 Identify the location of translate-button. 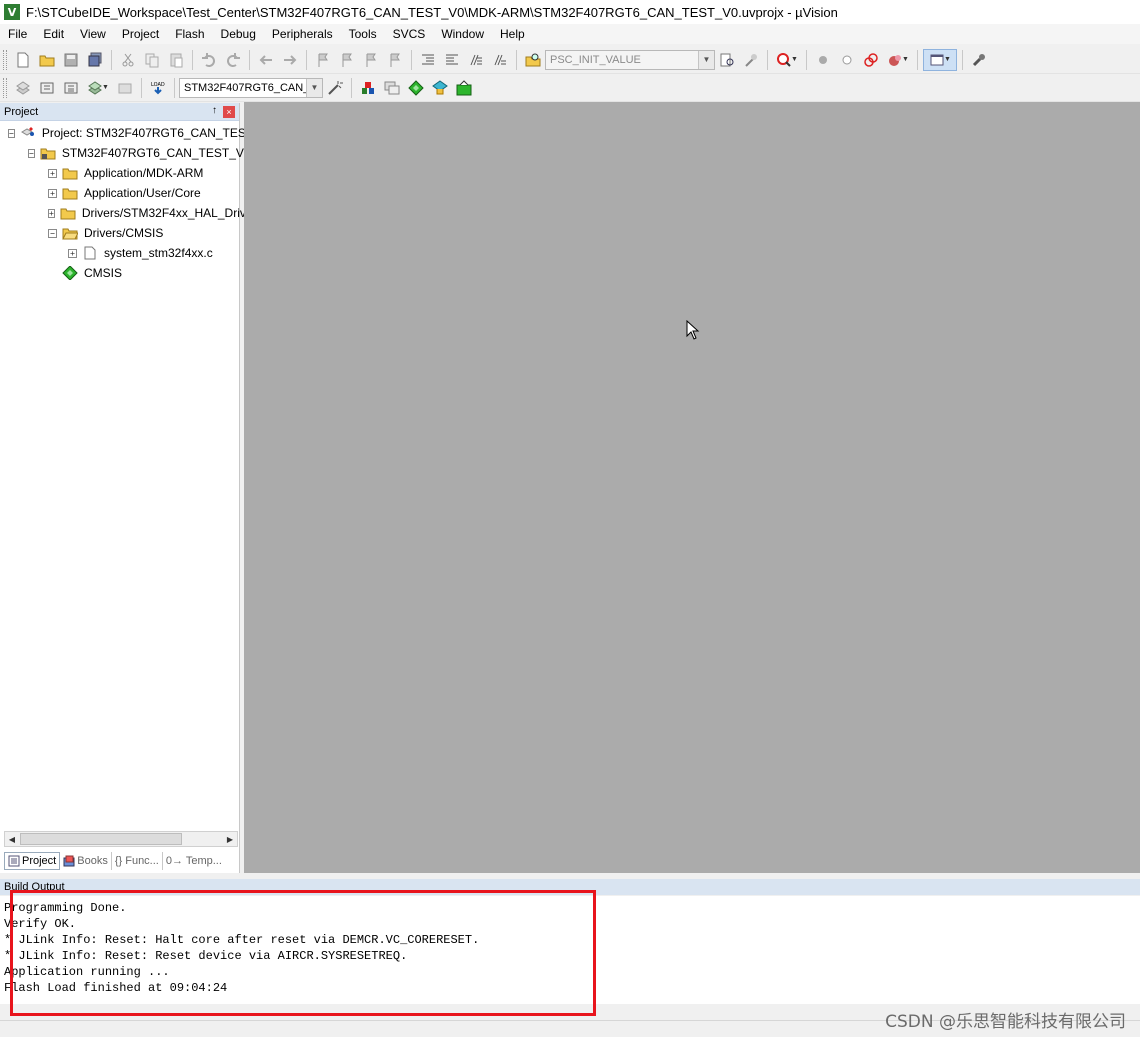
(23, 88).